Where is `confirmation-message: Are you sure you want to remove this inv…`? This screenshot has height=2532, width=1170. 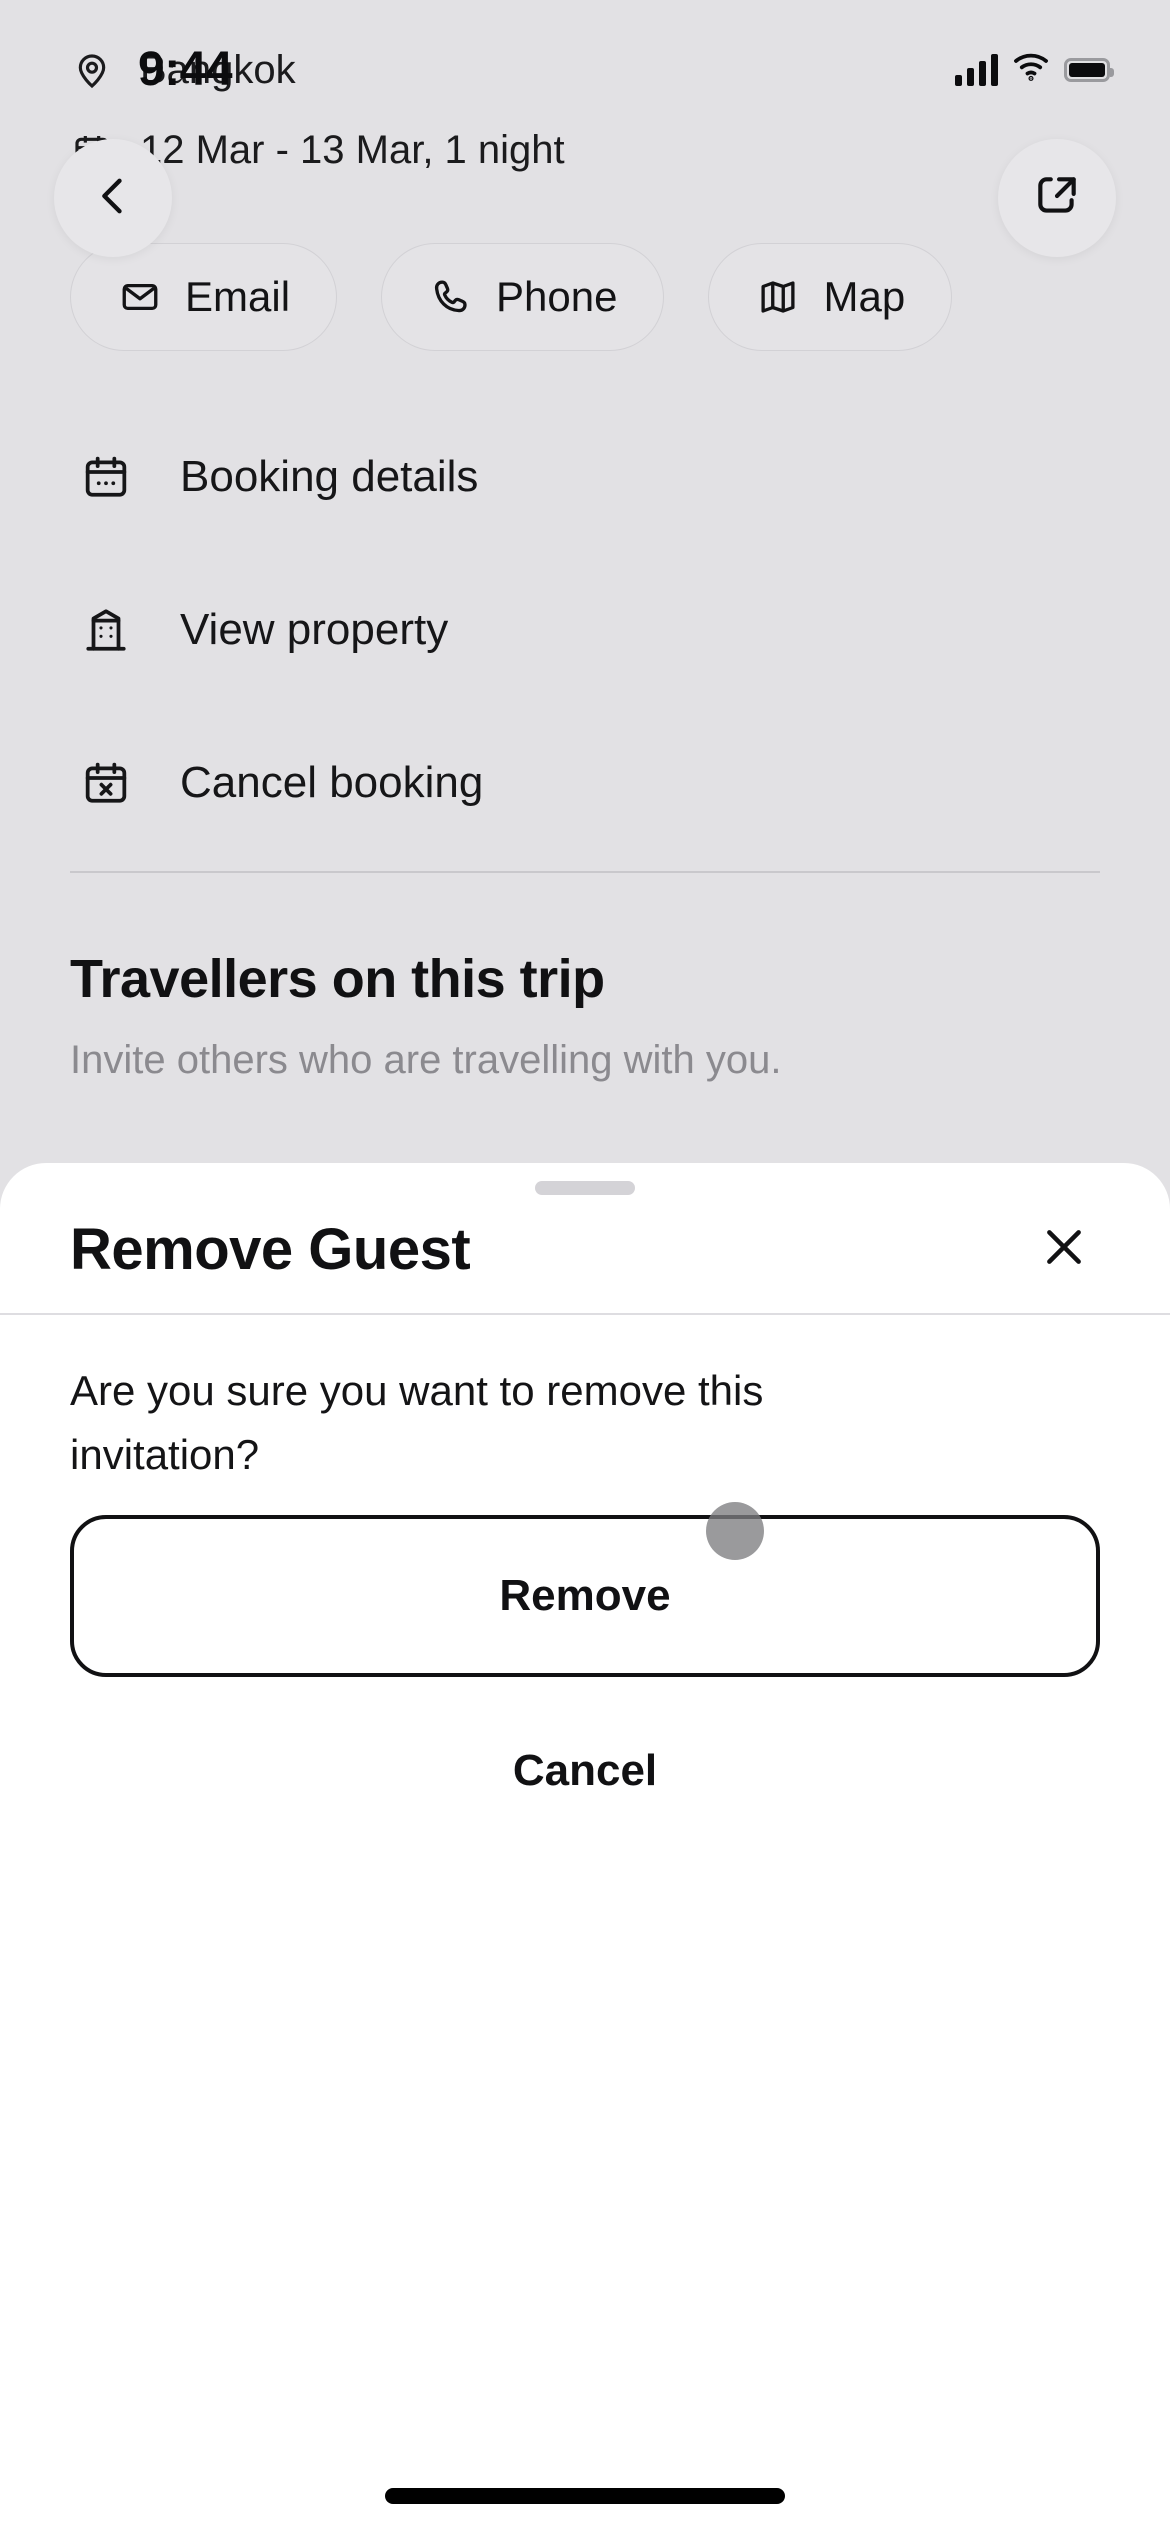
confirmation-message: Are you sure you want to remove this inv… is located at coordinates (417, 1422).